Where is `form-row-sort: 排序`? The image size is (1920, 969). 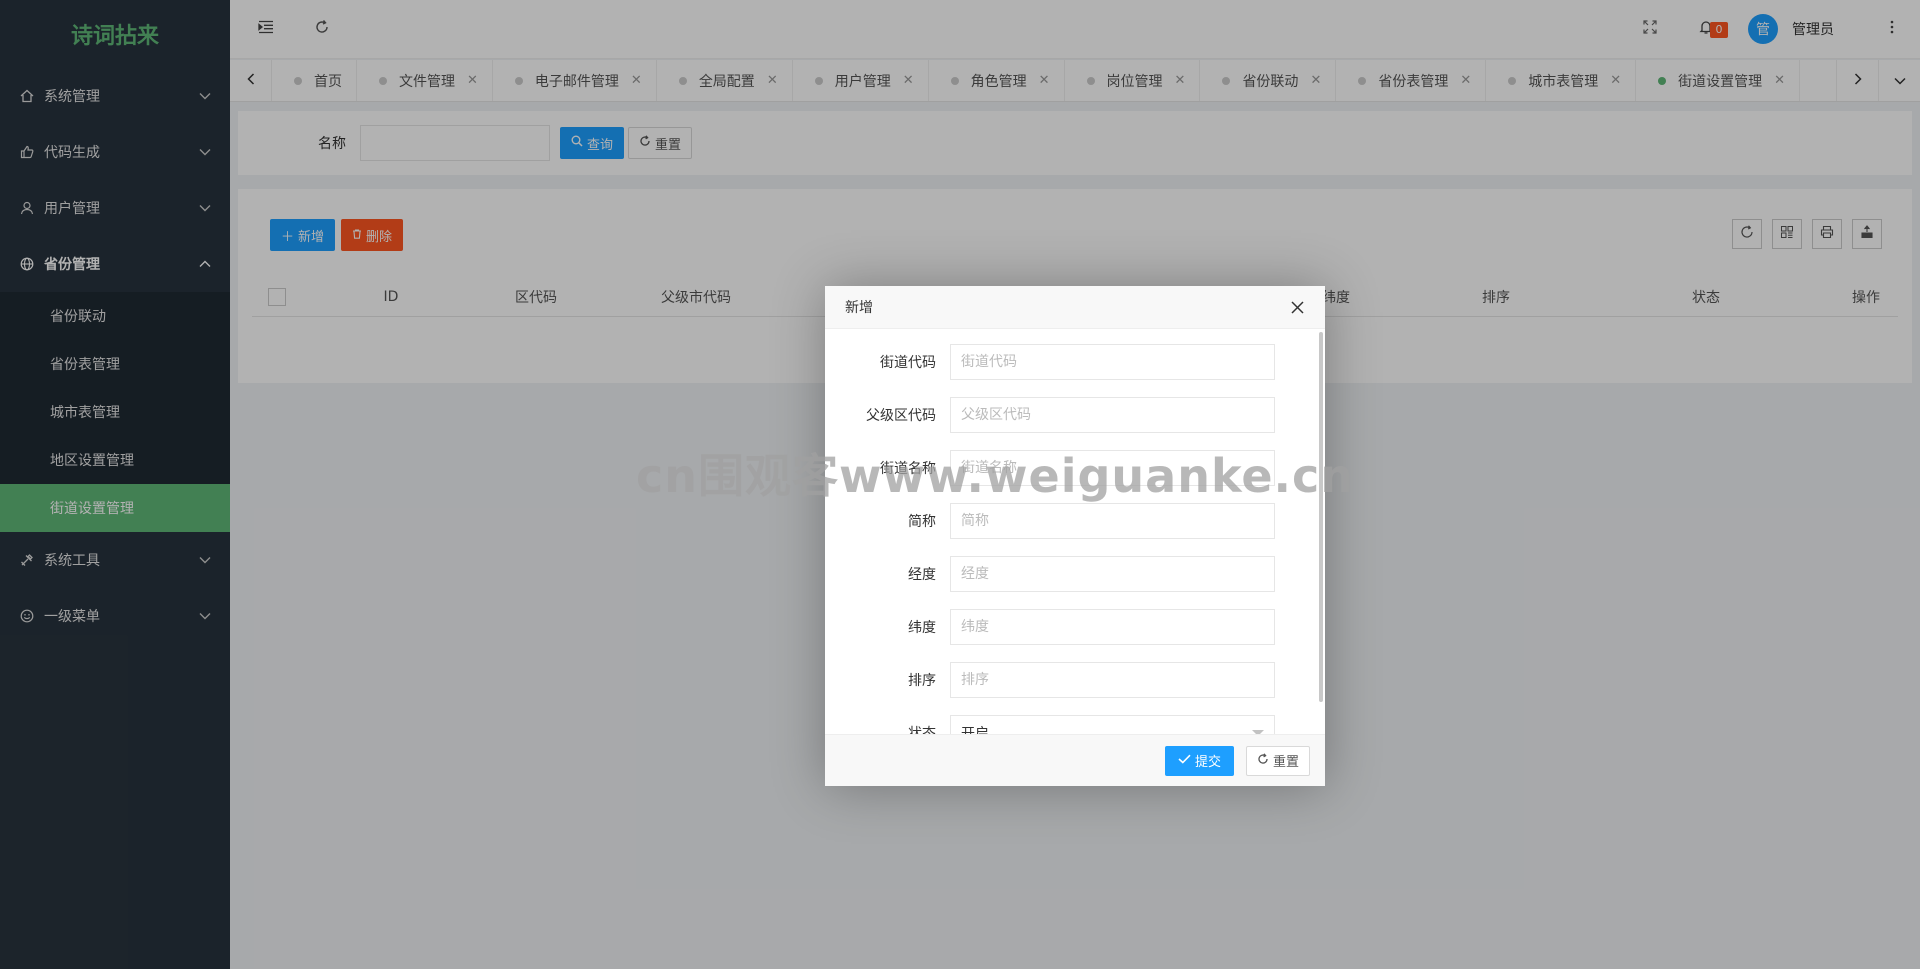
form-row-sort: 排序 is located at coordinates (1075, 680).